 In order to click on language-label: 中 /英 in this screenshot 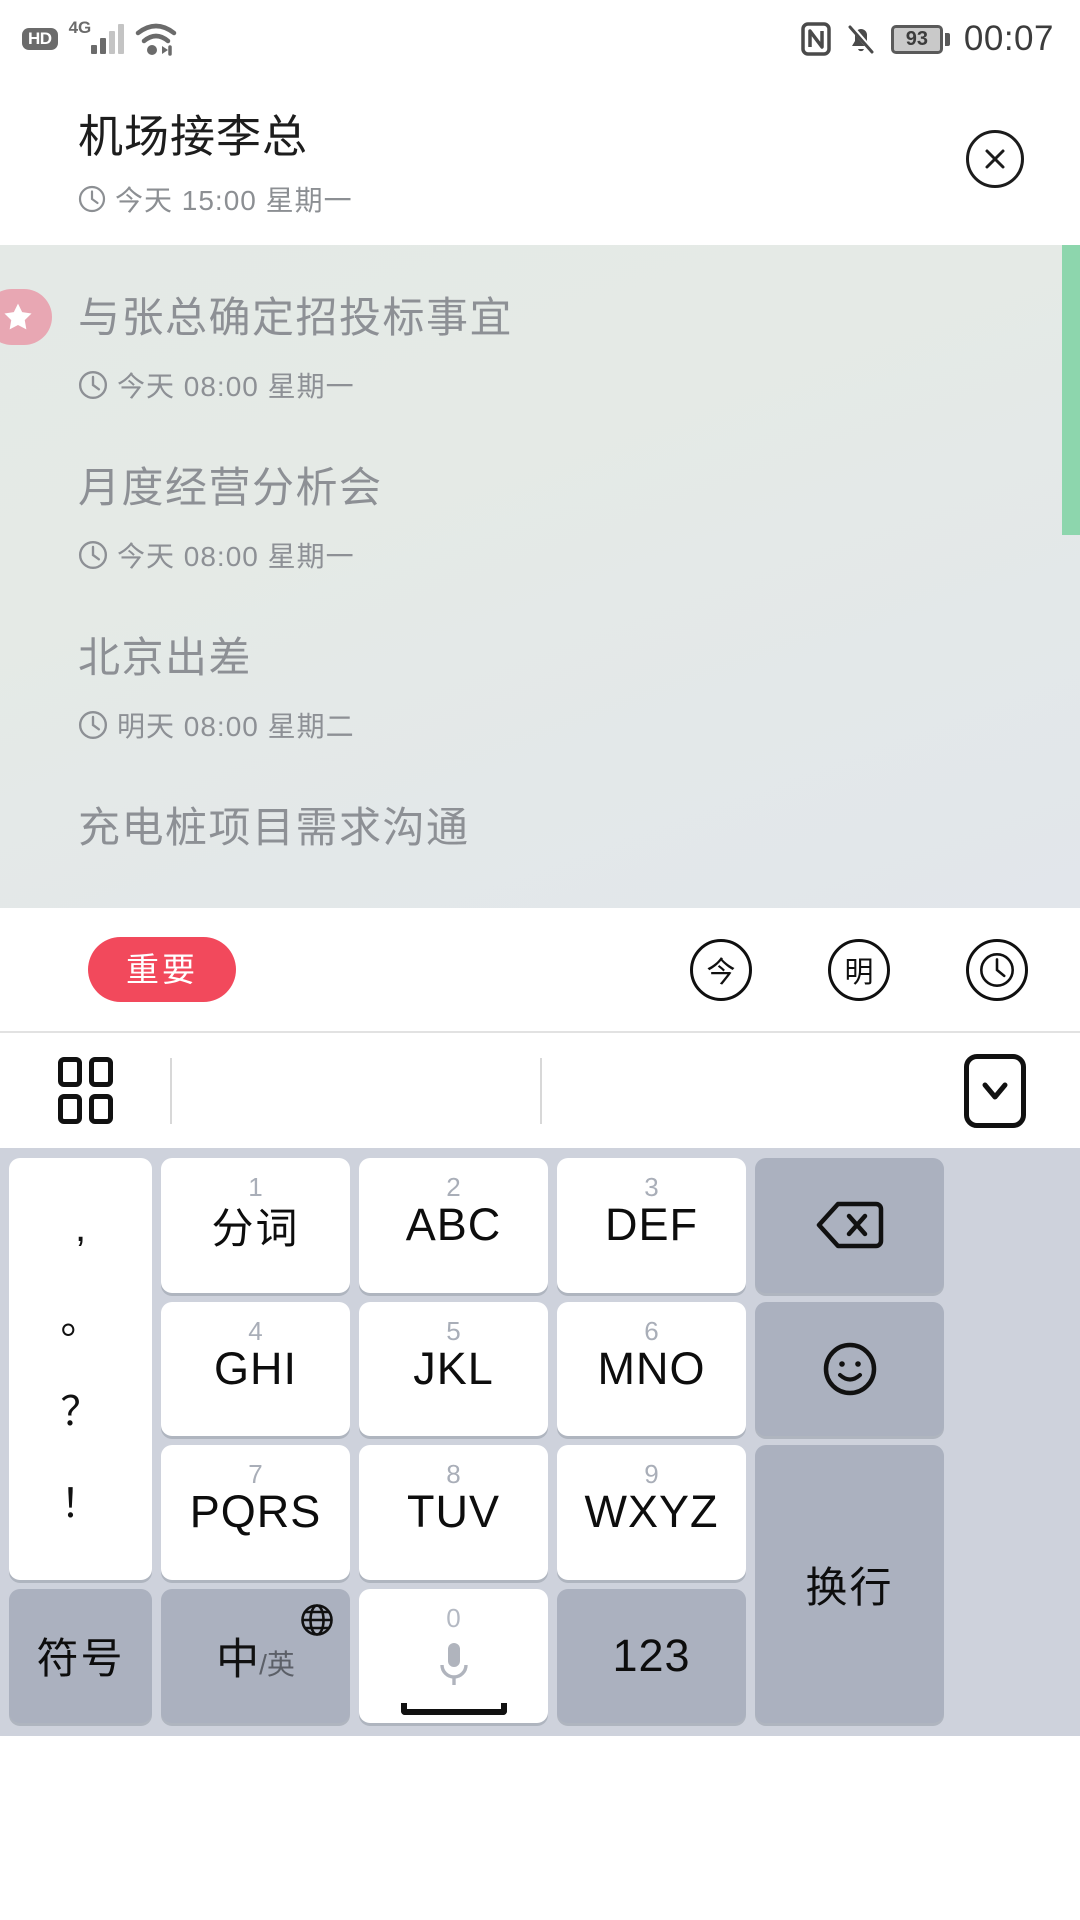, I will do `click(255, 1656)`.